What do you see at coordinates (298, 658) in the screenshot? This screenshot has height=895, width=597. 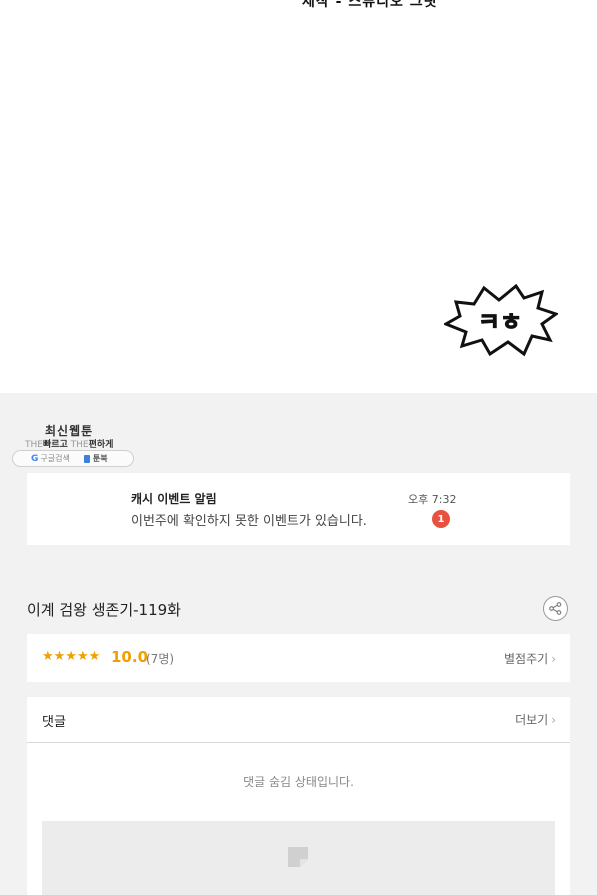 I see `rating-card: ★★★★★ 10.0 (7명) 별점주기 ›` at bounding box center [298, 658].